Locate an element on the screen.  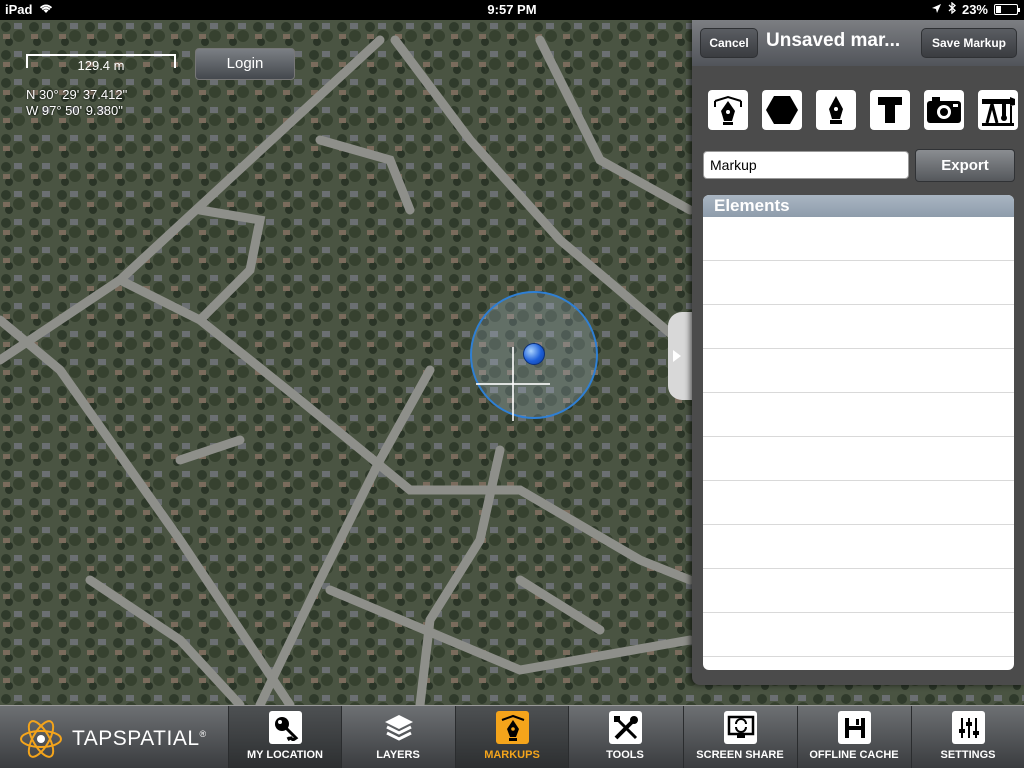
scale-label: 129.4 m is located at coordinates (101, 65).